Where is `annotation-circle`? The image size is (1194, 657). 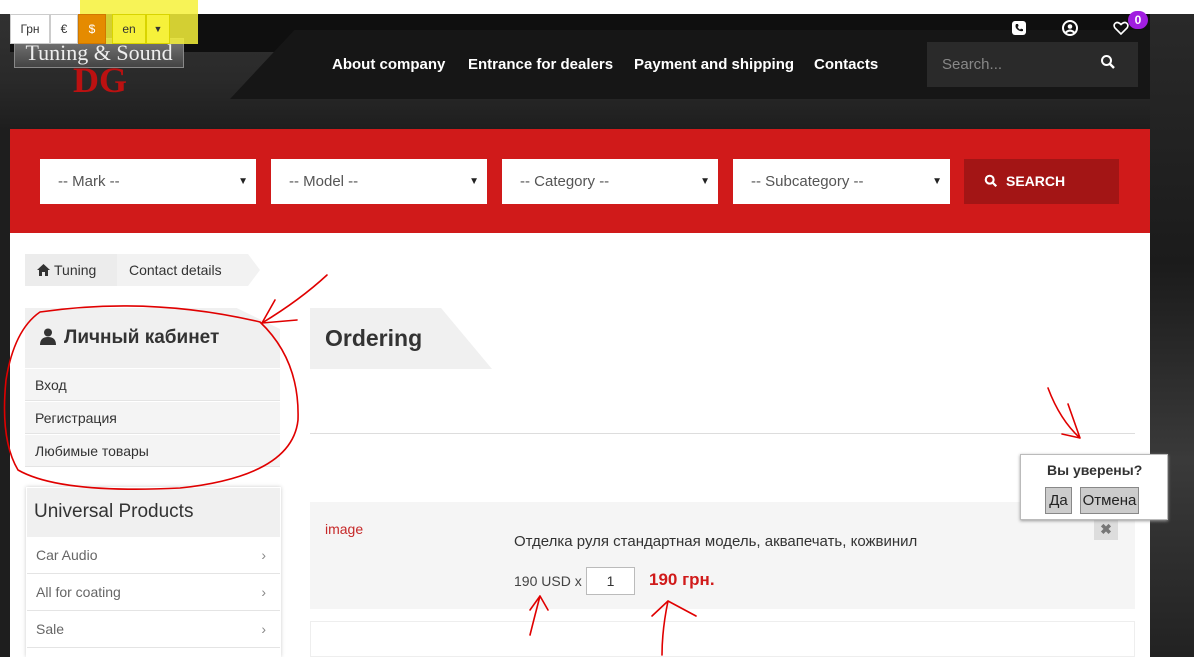
annotation-circle is located at coordinates (151, 397).